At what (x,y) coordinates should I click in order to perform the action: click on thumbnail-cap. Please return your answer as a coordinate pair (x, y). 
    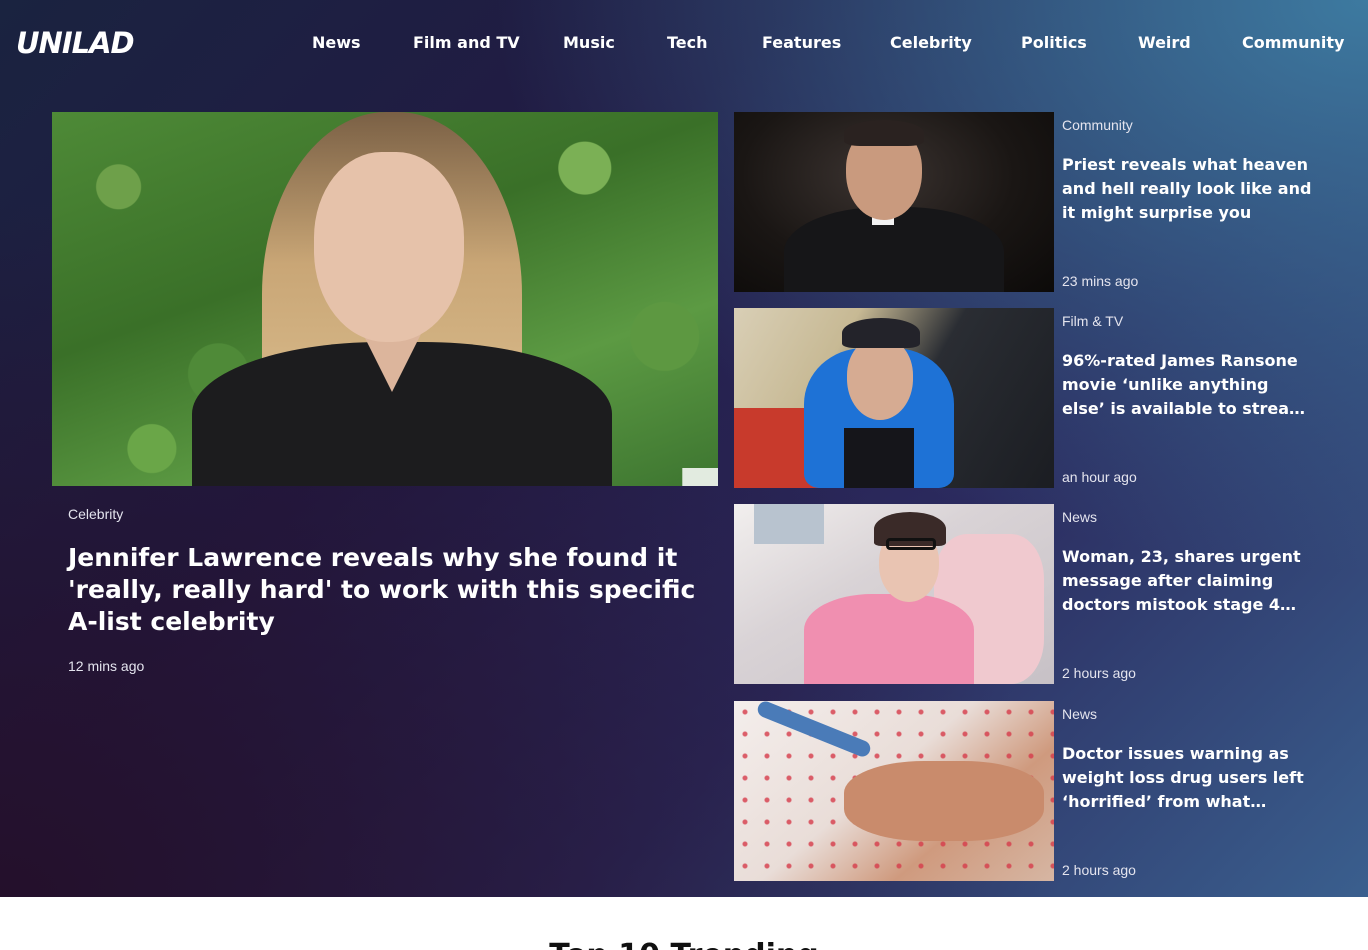
    Looking at the image, I should click on (881, 333).